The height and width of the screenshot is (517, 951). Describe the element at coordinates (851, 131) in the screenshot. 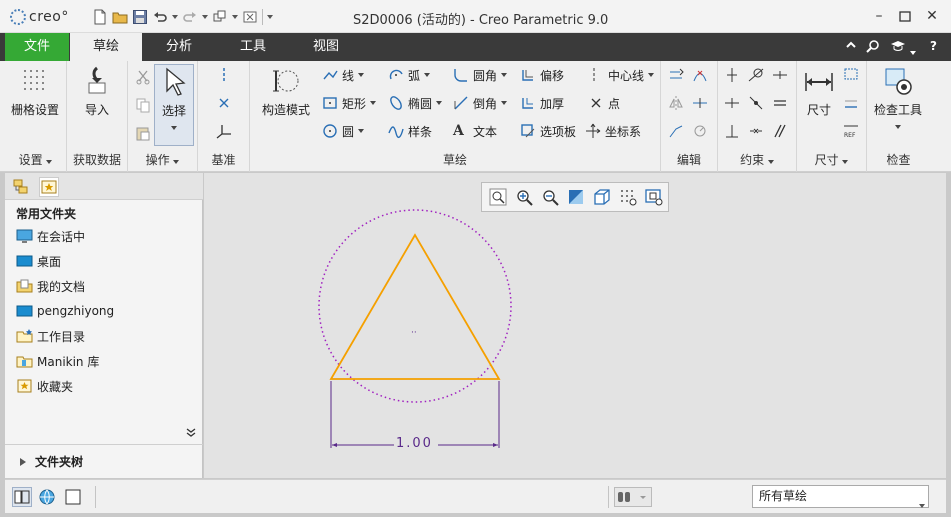

I see `reference-dimension-icon: REF` at that location.